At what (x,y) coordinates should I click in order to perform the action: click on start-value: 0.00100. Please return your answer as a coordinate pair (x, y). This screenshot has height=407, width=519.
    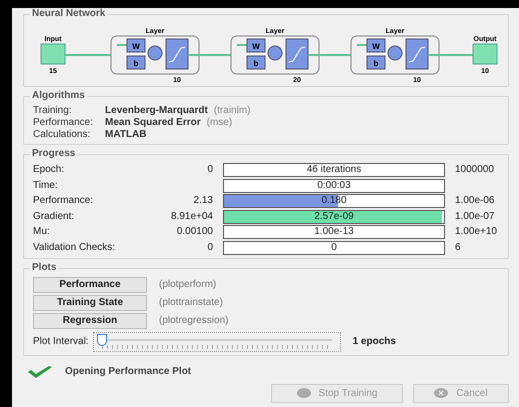
    Looking at the image, I should click on (194, 232).